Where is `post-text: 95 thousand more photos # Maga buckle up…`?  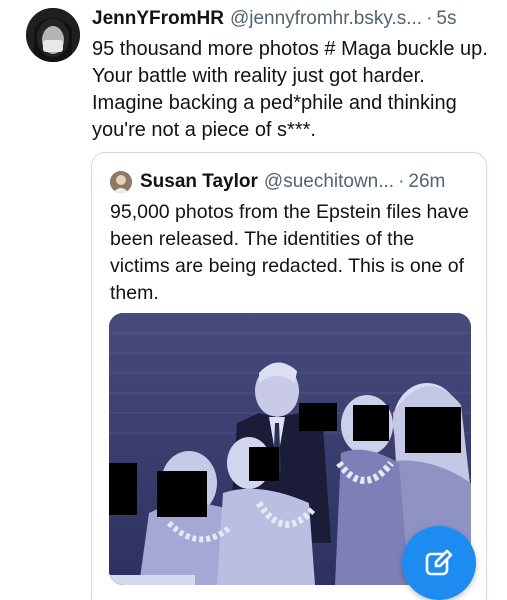 post-text: 95 thousand more photos # Maga buckle up… is located at coordinates (290, 89).